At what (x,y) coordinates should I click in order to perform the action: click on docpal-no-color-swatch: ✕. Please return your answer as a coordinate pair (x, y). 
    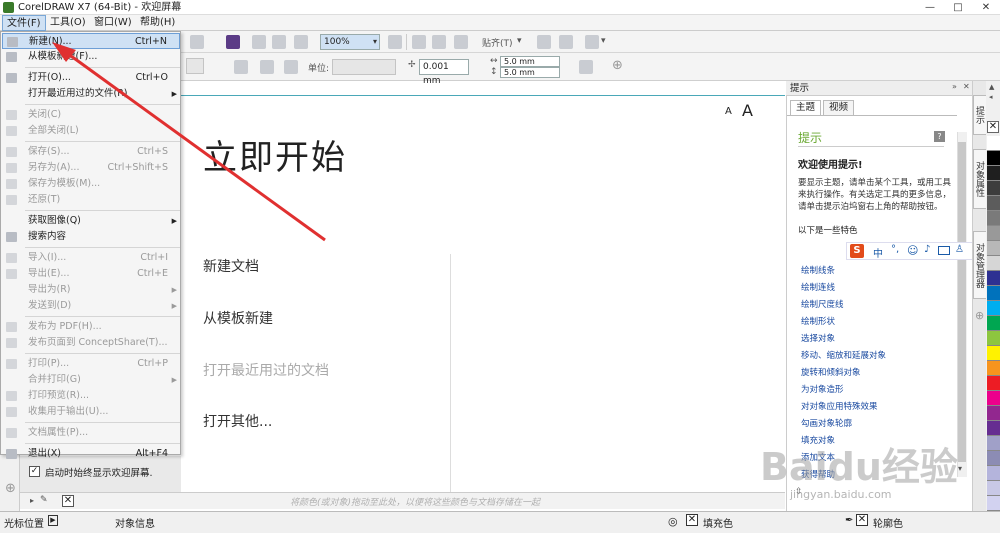
    Looking at the image, I should click on (68, 501).